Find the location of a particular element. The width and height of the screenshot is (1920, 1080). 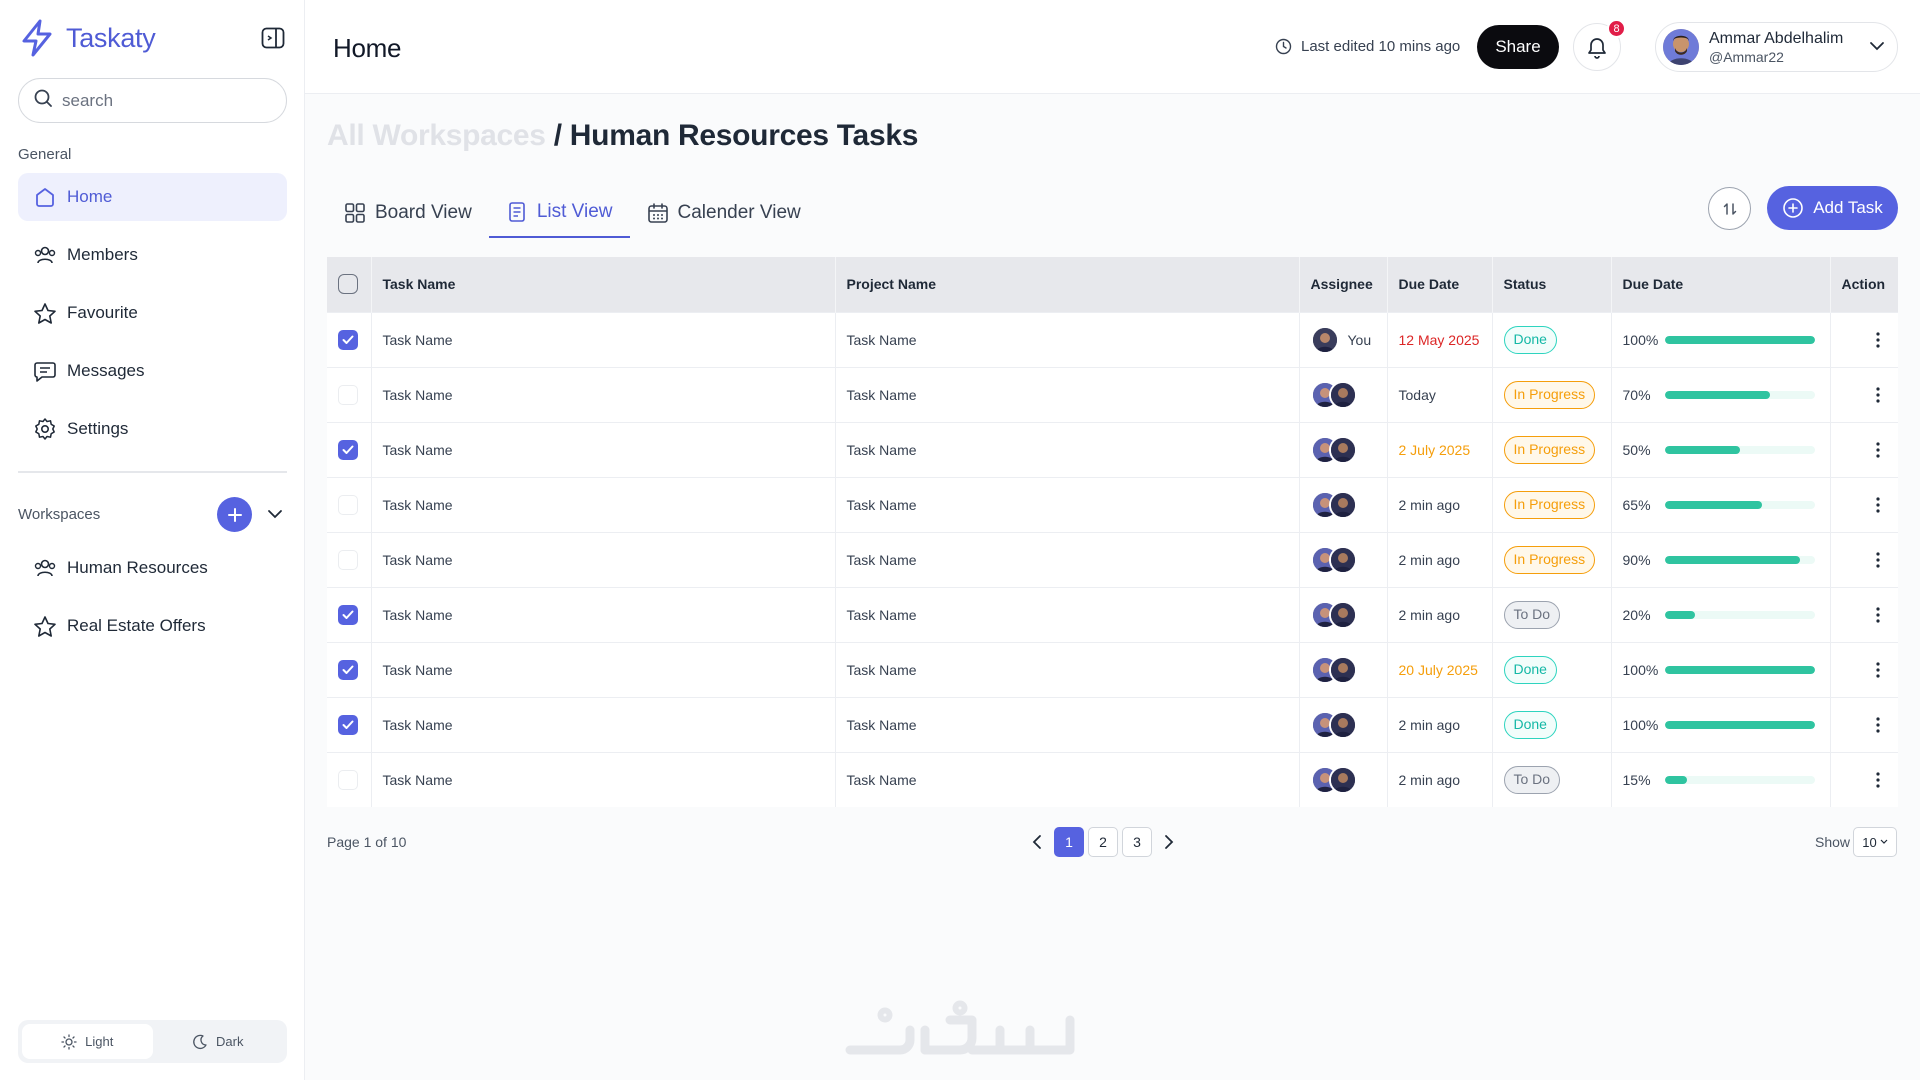

check-icon is located at coordinates (348, 614).